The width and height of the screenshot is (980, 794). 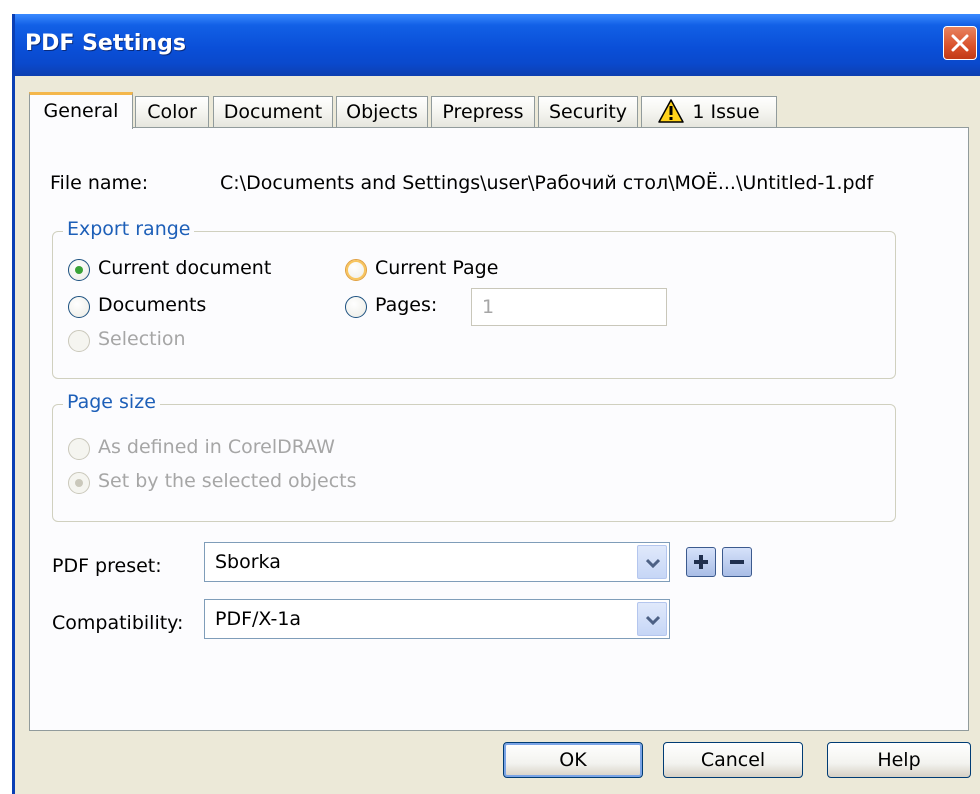 What do you see at coordinates (258, 619) in the screenshot?
I see `compatibility-value: PDF/X-1a` at bounding box center [258, 619].